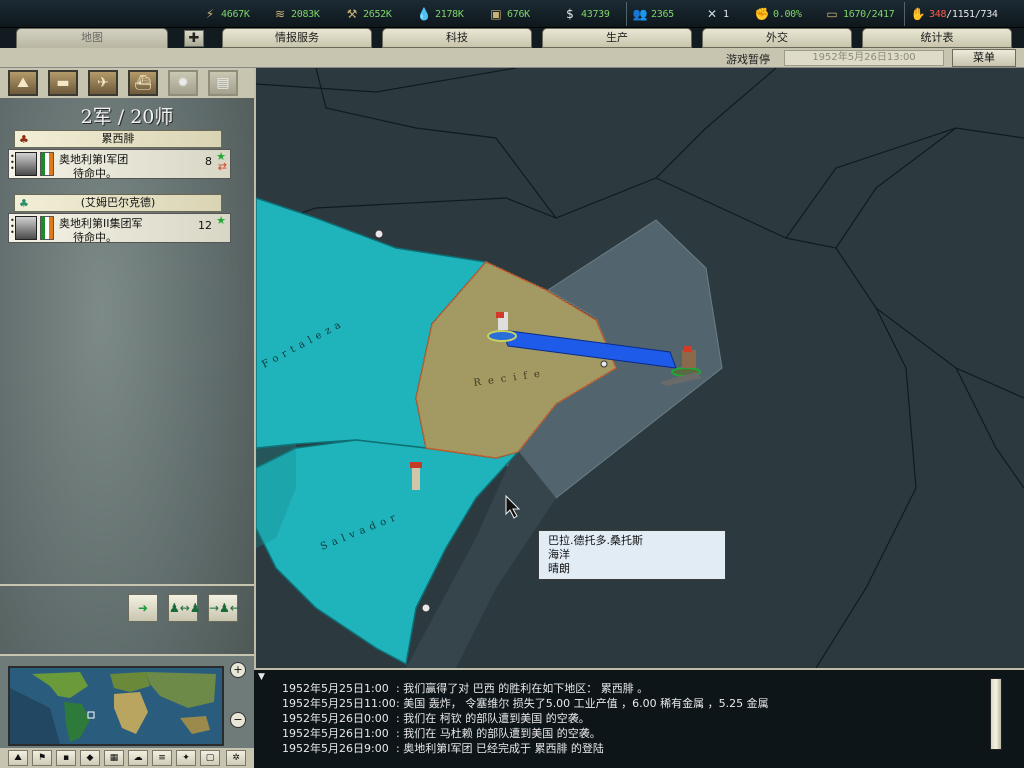 This screenshot has width=1024, height=768. What do you see at coordinates (559, 568) in the screenshot?
I see `tooltip-weather: 晴朗` at bounding box center [559, 568].